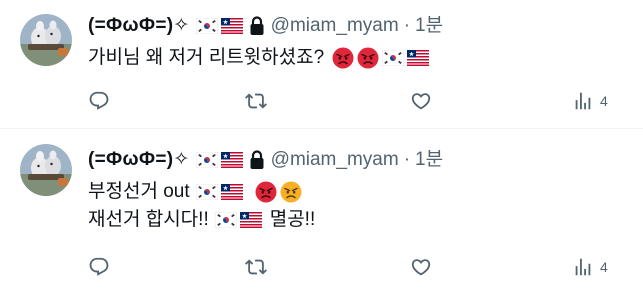  What do you see at coordinates (321, 128) in the screenshot?
I see `divider` at bounding box center [321, 128].